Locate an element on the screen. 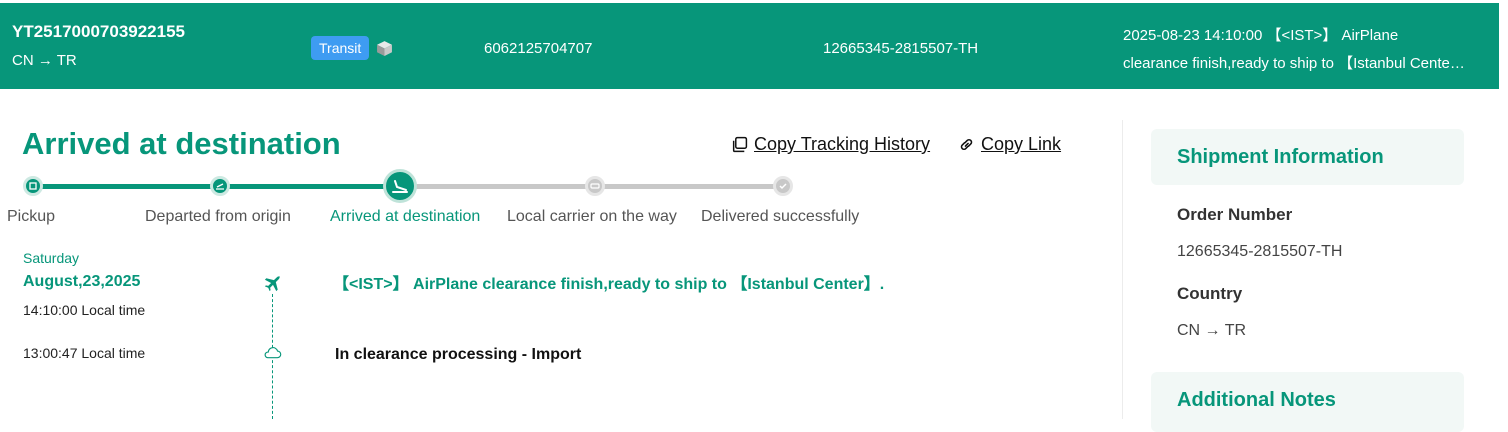  route: CN → TR is located at coordinates (44, 60).